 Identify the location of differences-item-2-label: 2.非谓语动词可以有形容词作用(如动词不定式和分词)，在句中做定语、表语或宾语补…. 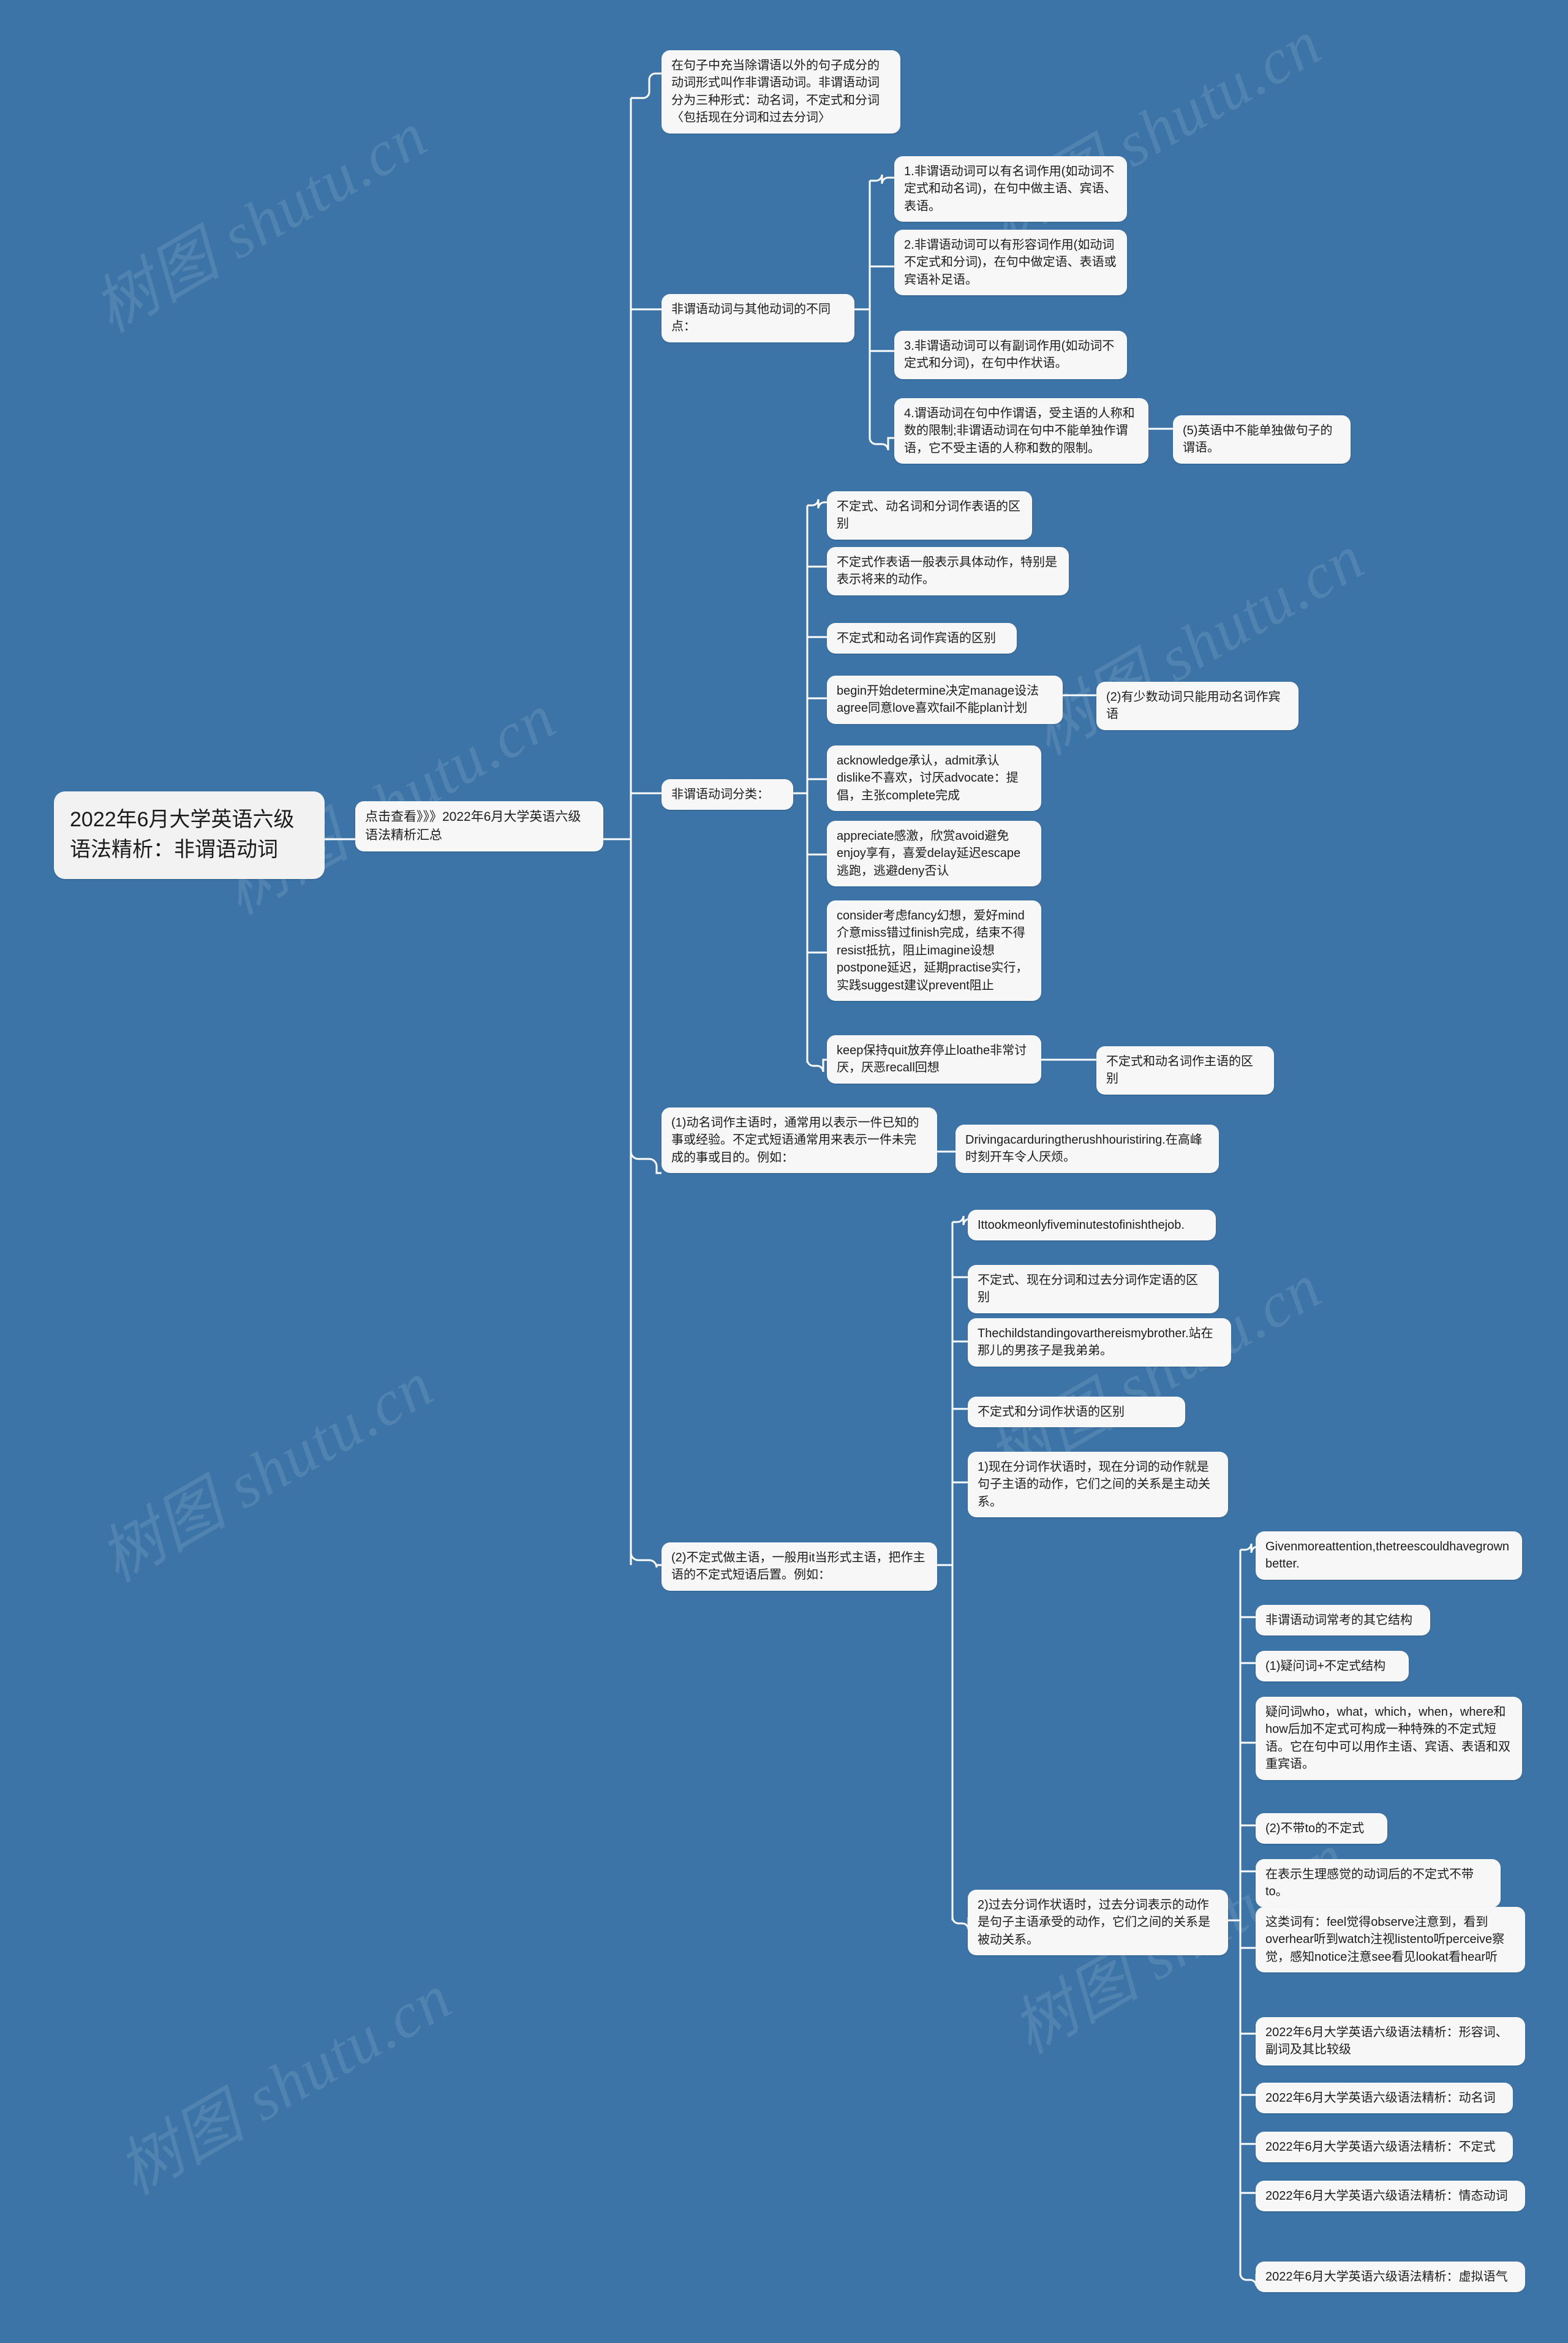
(1011, 262).